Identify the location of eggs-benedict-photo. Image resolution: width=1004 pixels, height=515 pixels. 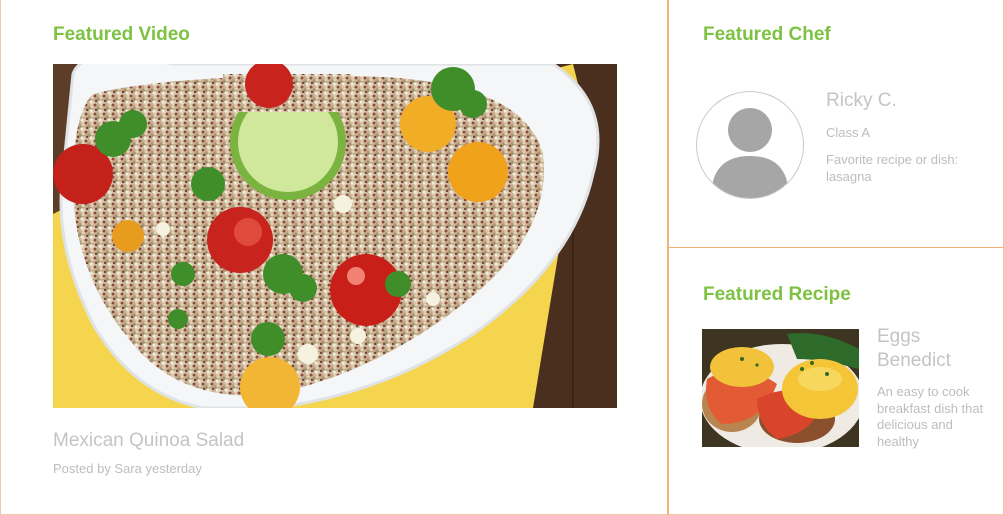
(780, 388).